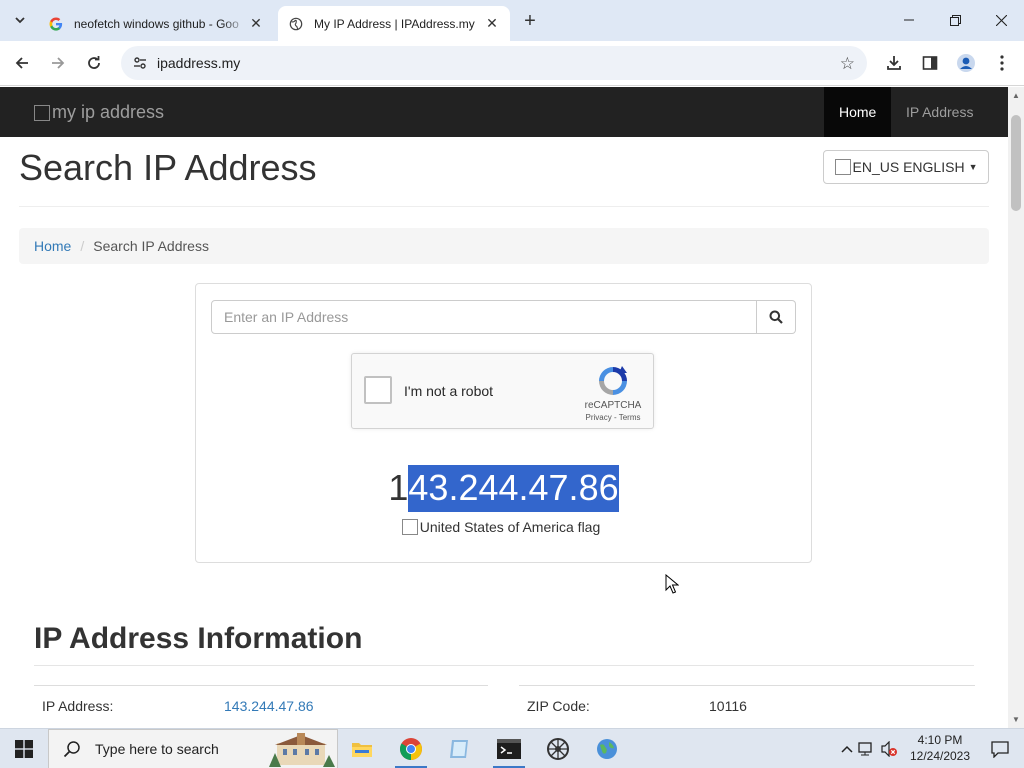  I want to click on restore-button, so click(955, 20).